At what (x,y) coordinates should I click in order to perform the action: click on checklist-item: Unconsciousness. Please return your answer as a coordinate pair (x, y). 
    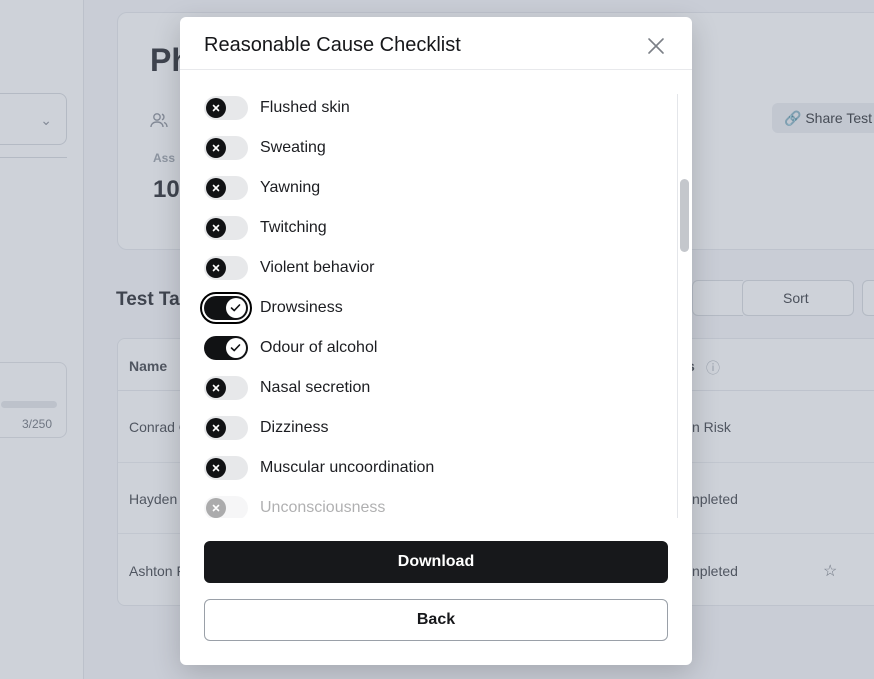
    Looking at the image, I should click on (434, 506).